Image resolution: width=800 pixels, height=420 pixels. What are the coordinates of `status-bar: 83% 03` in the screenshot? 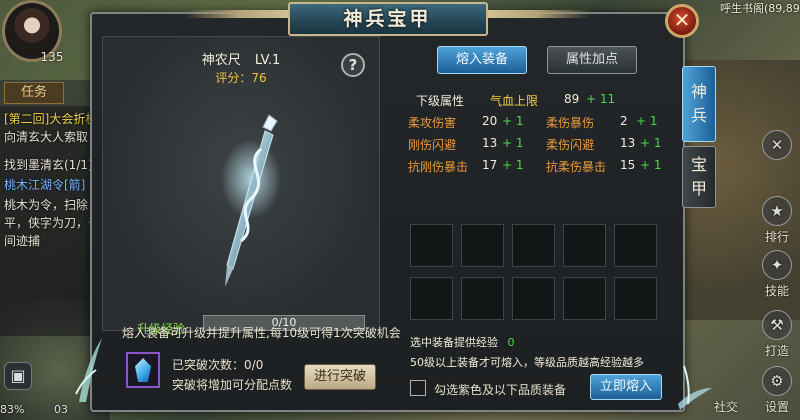 It's located at (34, 409).